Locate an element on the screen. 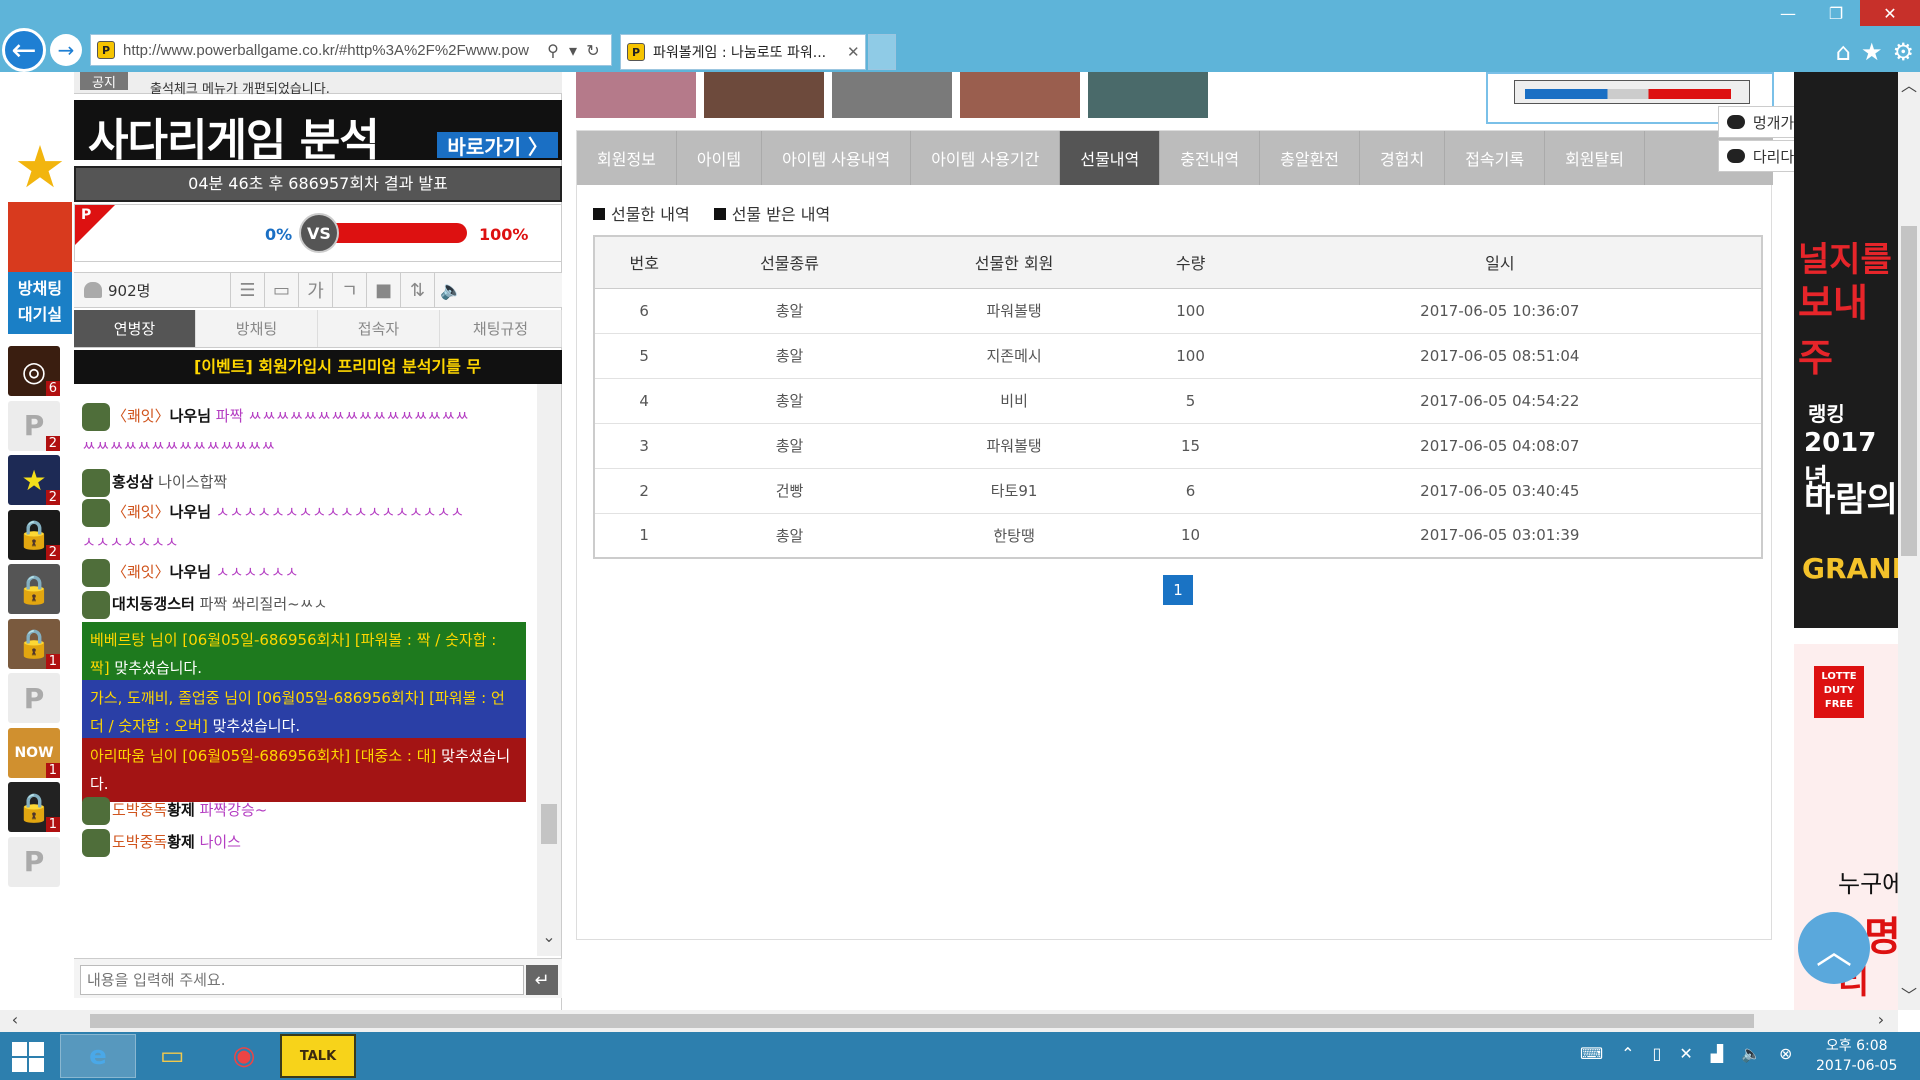  member-tab-7: 경험치 is located at coordinates (1403, 158).